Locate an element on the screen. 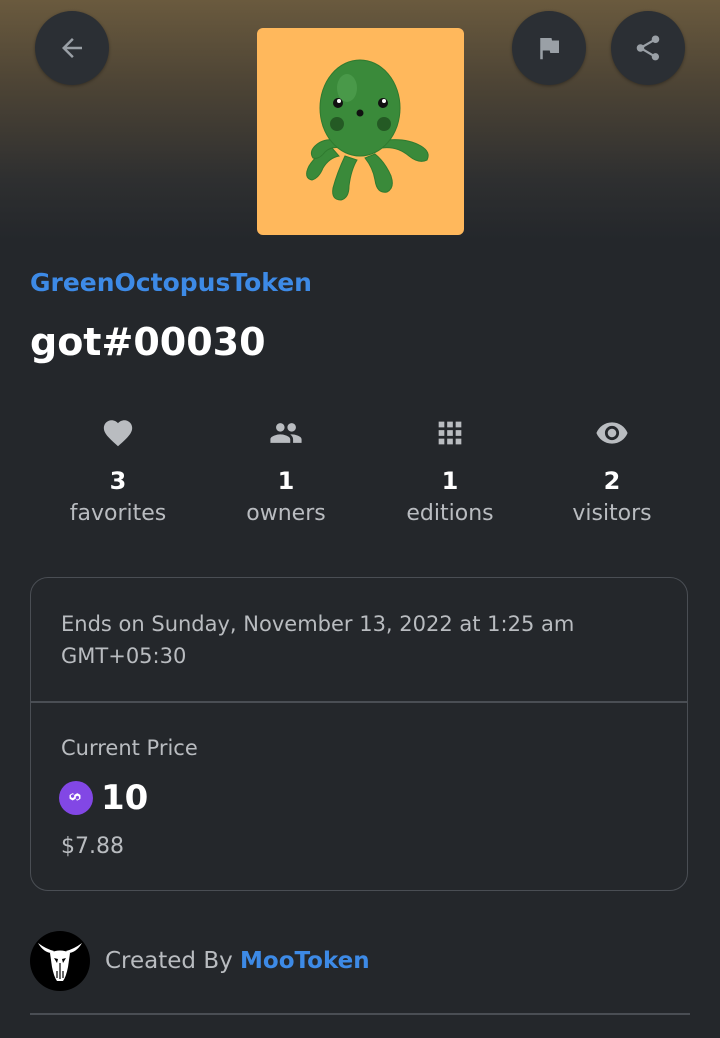  price-row: 10 is located at coordinates (103, 798).